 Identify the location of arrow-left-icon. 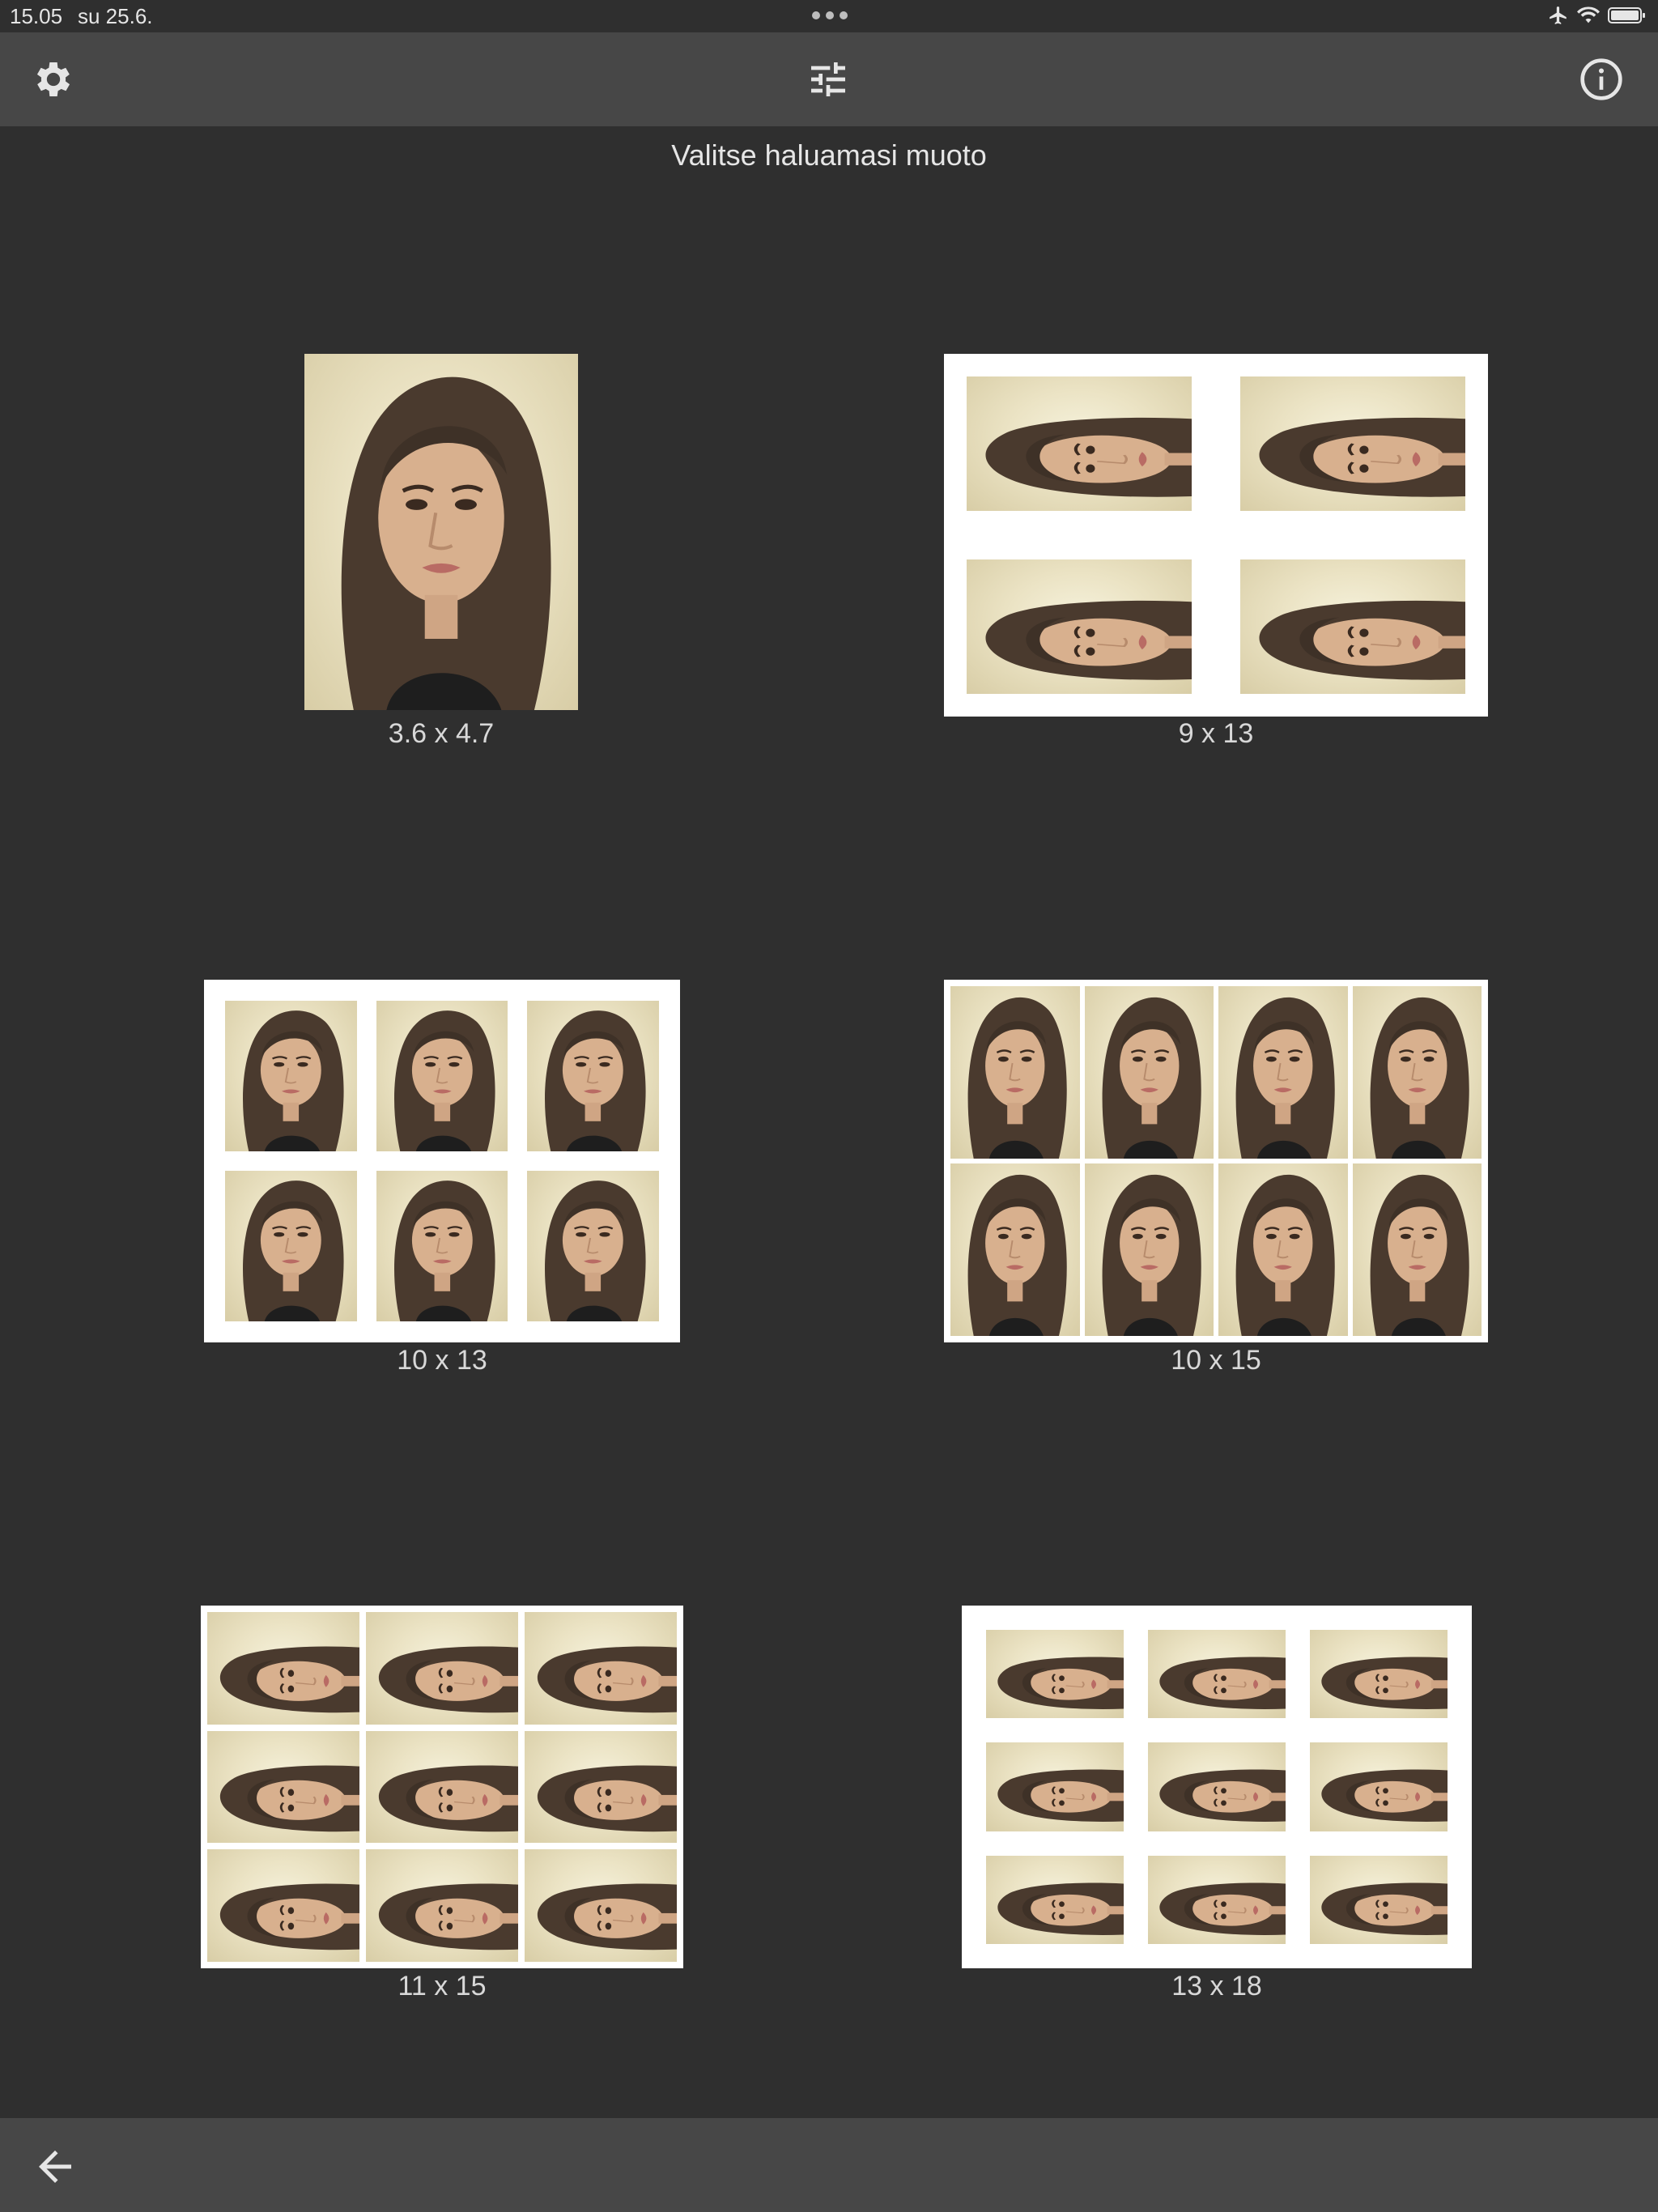
(55, 2166).